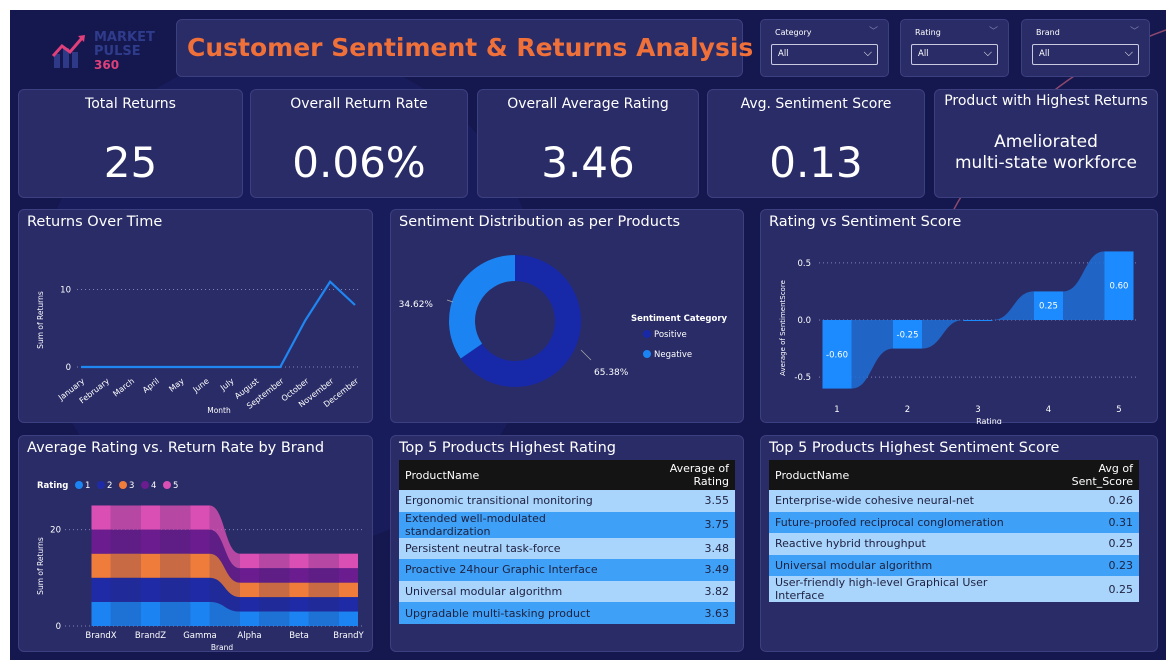  What do you see at coordinates (567, 591) in the screenshot?
I see `table-row: Universal modular algorithm 3.82` at bounding box center [567, 591].